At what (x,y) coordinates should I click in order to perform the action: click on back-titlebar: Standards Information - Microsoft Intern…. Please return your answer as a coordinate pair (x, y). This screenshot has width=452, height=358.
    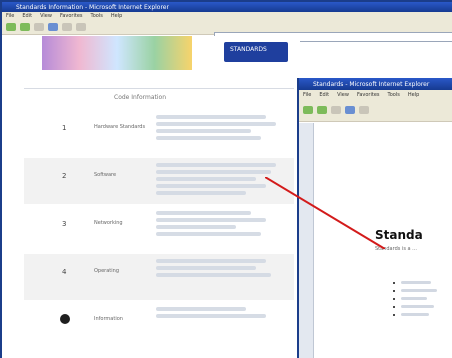
    Looking at the image, I should click on (227, 7).